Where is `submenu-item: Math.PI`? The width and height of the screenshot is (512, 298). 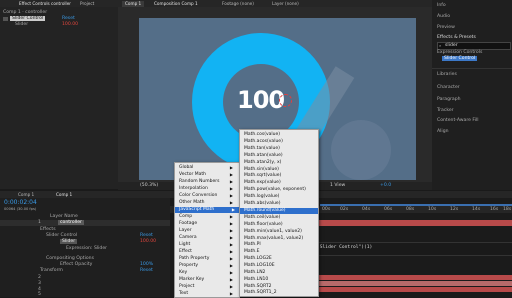 submenu-item: Math.PI is located at coordinates (280, 245).